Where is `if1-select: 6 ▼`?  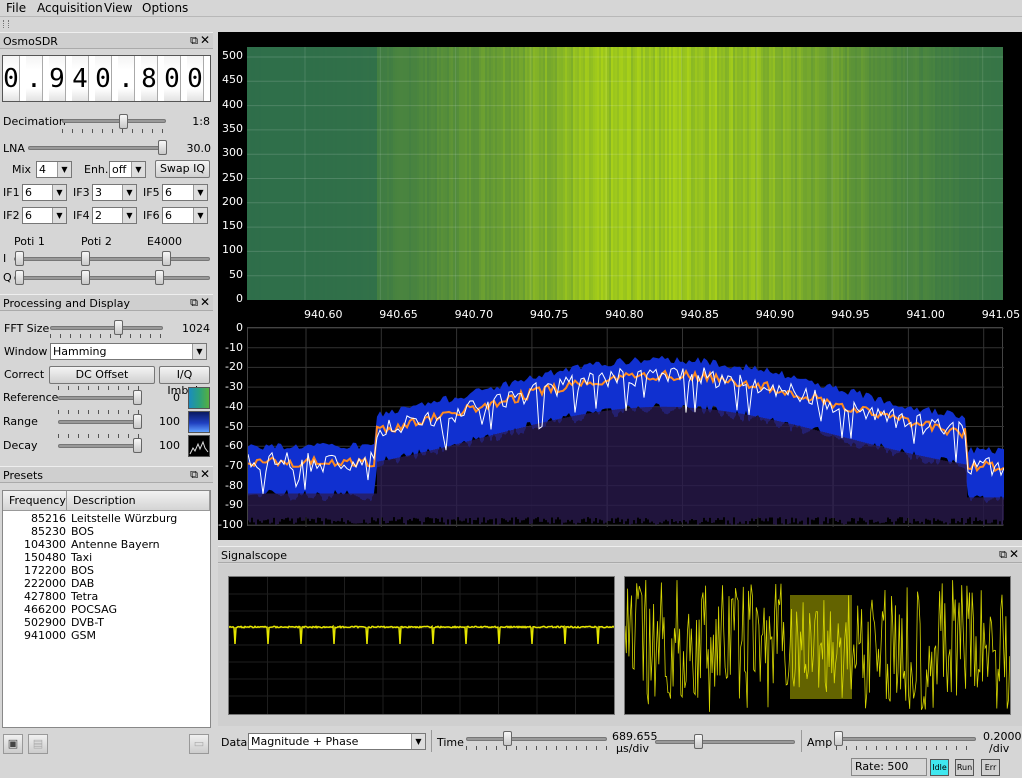 if1-select: 6 ▼ is located at coordinates (44, 192).